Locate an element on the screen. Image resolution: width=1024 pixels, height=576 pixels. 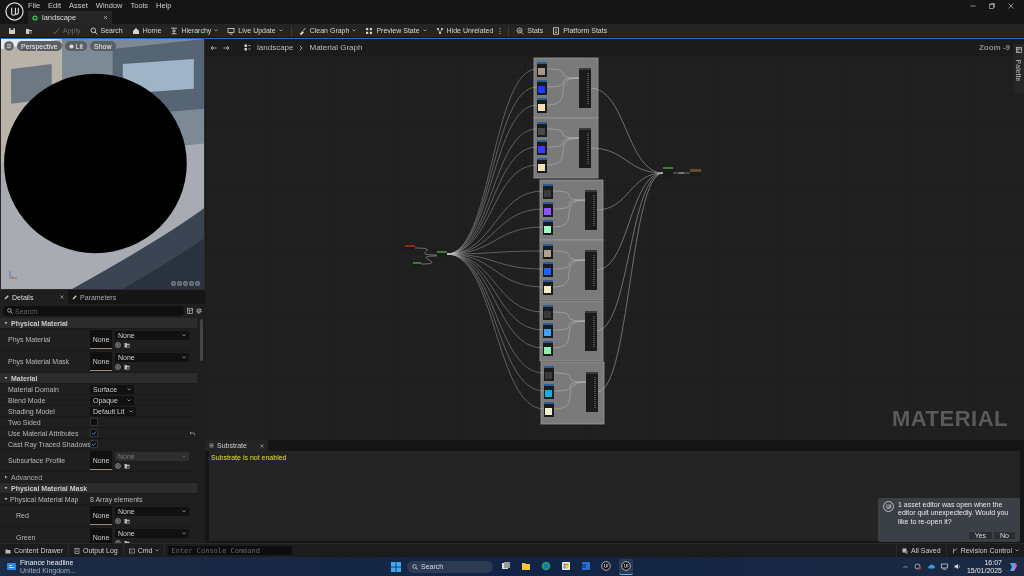
cloud-icon is located at coordinates (930, 566).